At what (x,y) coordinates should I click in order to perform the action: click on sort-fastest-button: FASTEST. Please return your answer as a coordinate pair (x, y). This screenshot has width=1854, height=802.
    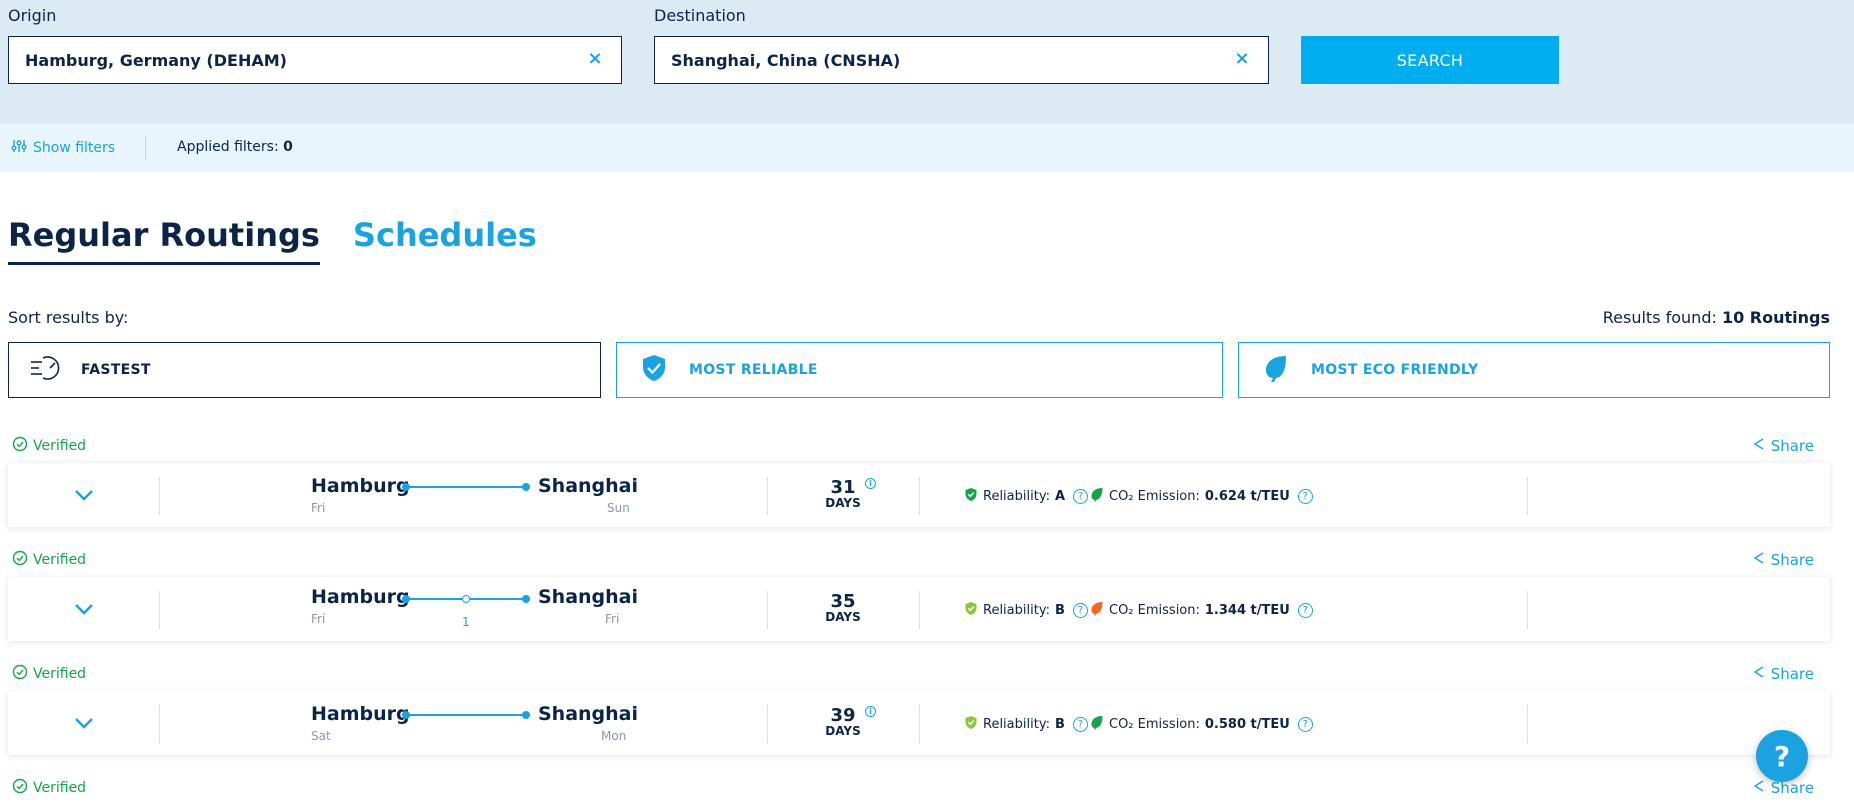
    Looking at the image, I should click on (304, 370).